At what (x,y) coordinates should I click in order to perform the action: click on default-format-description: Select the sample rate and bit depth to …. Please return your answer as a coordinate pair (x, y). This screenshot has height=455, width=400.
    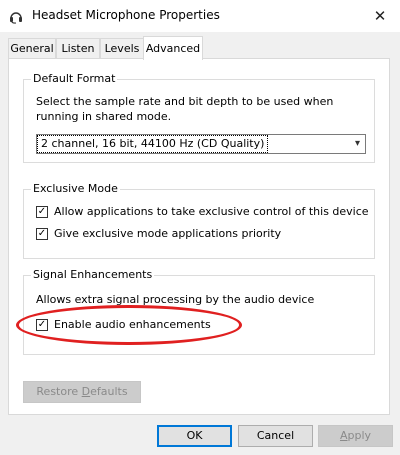
    Looking at the image, I should click on (185, 109).